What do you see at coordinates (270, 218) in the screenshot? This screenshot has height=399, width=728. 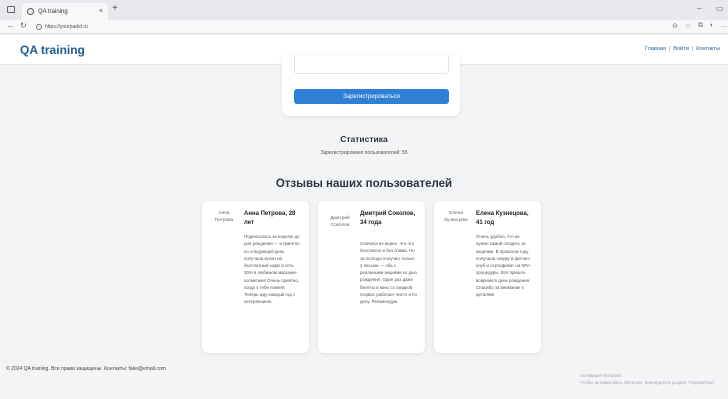 I see `review-author: Анна Петрова, 28 лет` at bounding box center [270, 218].